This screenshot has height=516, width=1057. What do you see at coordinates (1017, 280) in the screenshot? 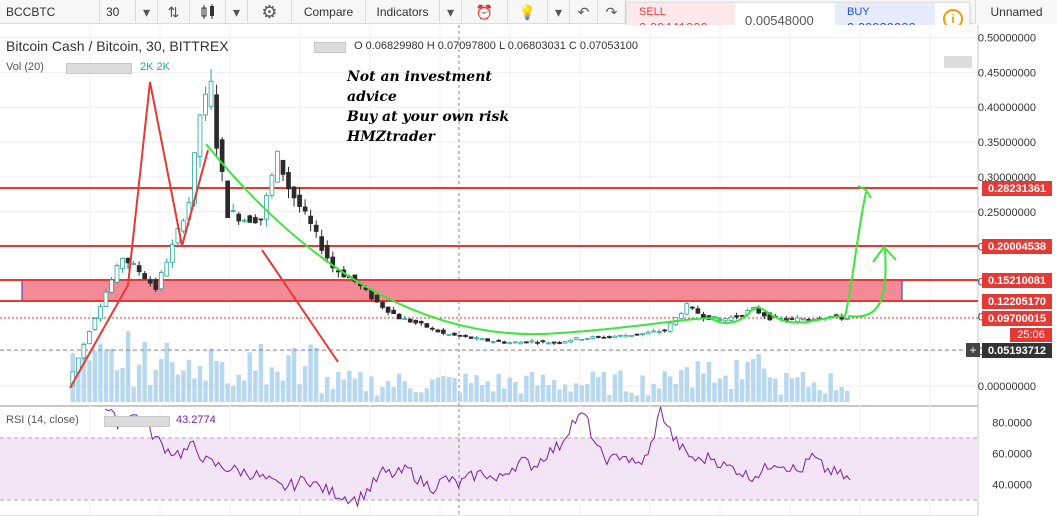
I see `level-tag-3: 0.15210081` at bounding box center [1017, 280].